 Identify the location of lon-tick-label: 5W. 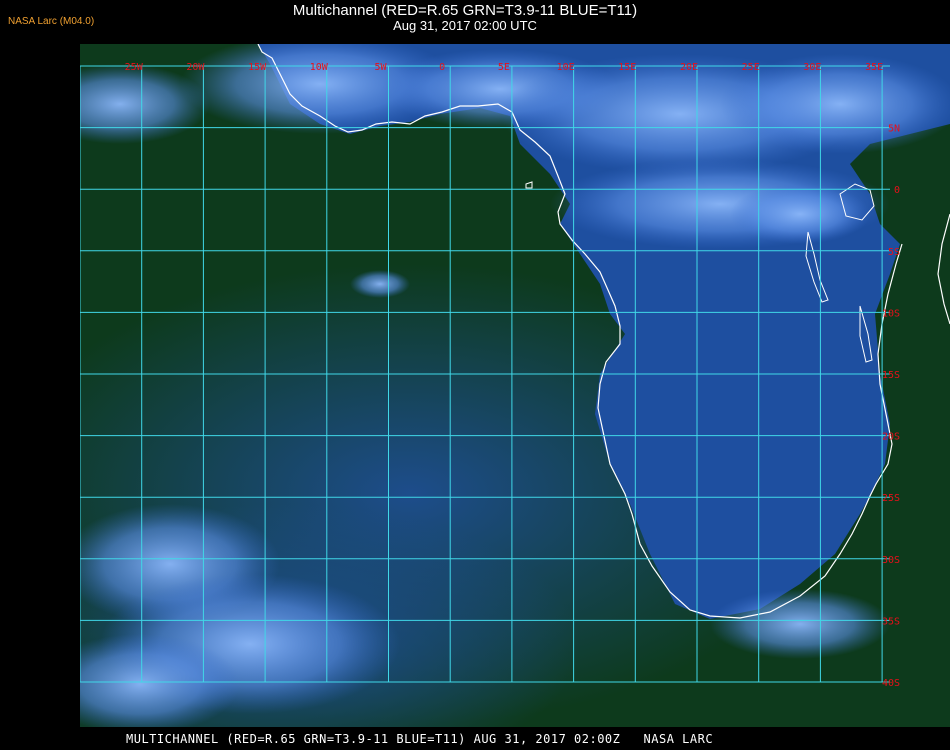
(380, 67).